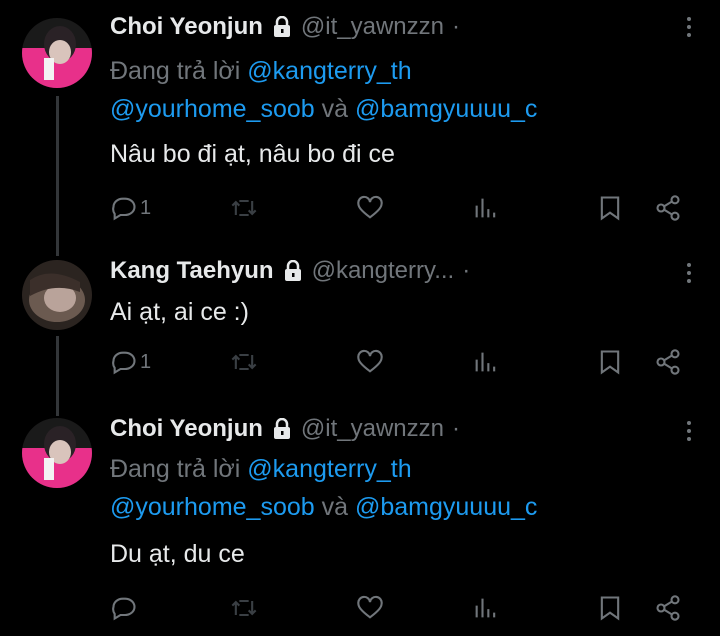  Describe the element at coordinates (192, 271) in the screenshot. I see `display-name: Kang Taehyun` at that location.